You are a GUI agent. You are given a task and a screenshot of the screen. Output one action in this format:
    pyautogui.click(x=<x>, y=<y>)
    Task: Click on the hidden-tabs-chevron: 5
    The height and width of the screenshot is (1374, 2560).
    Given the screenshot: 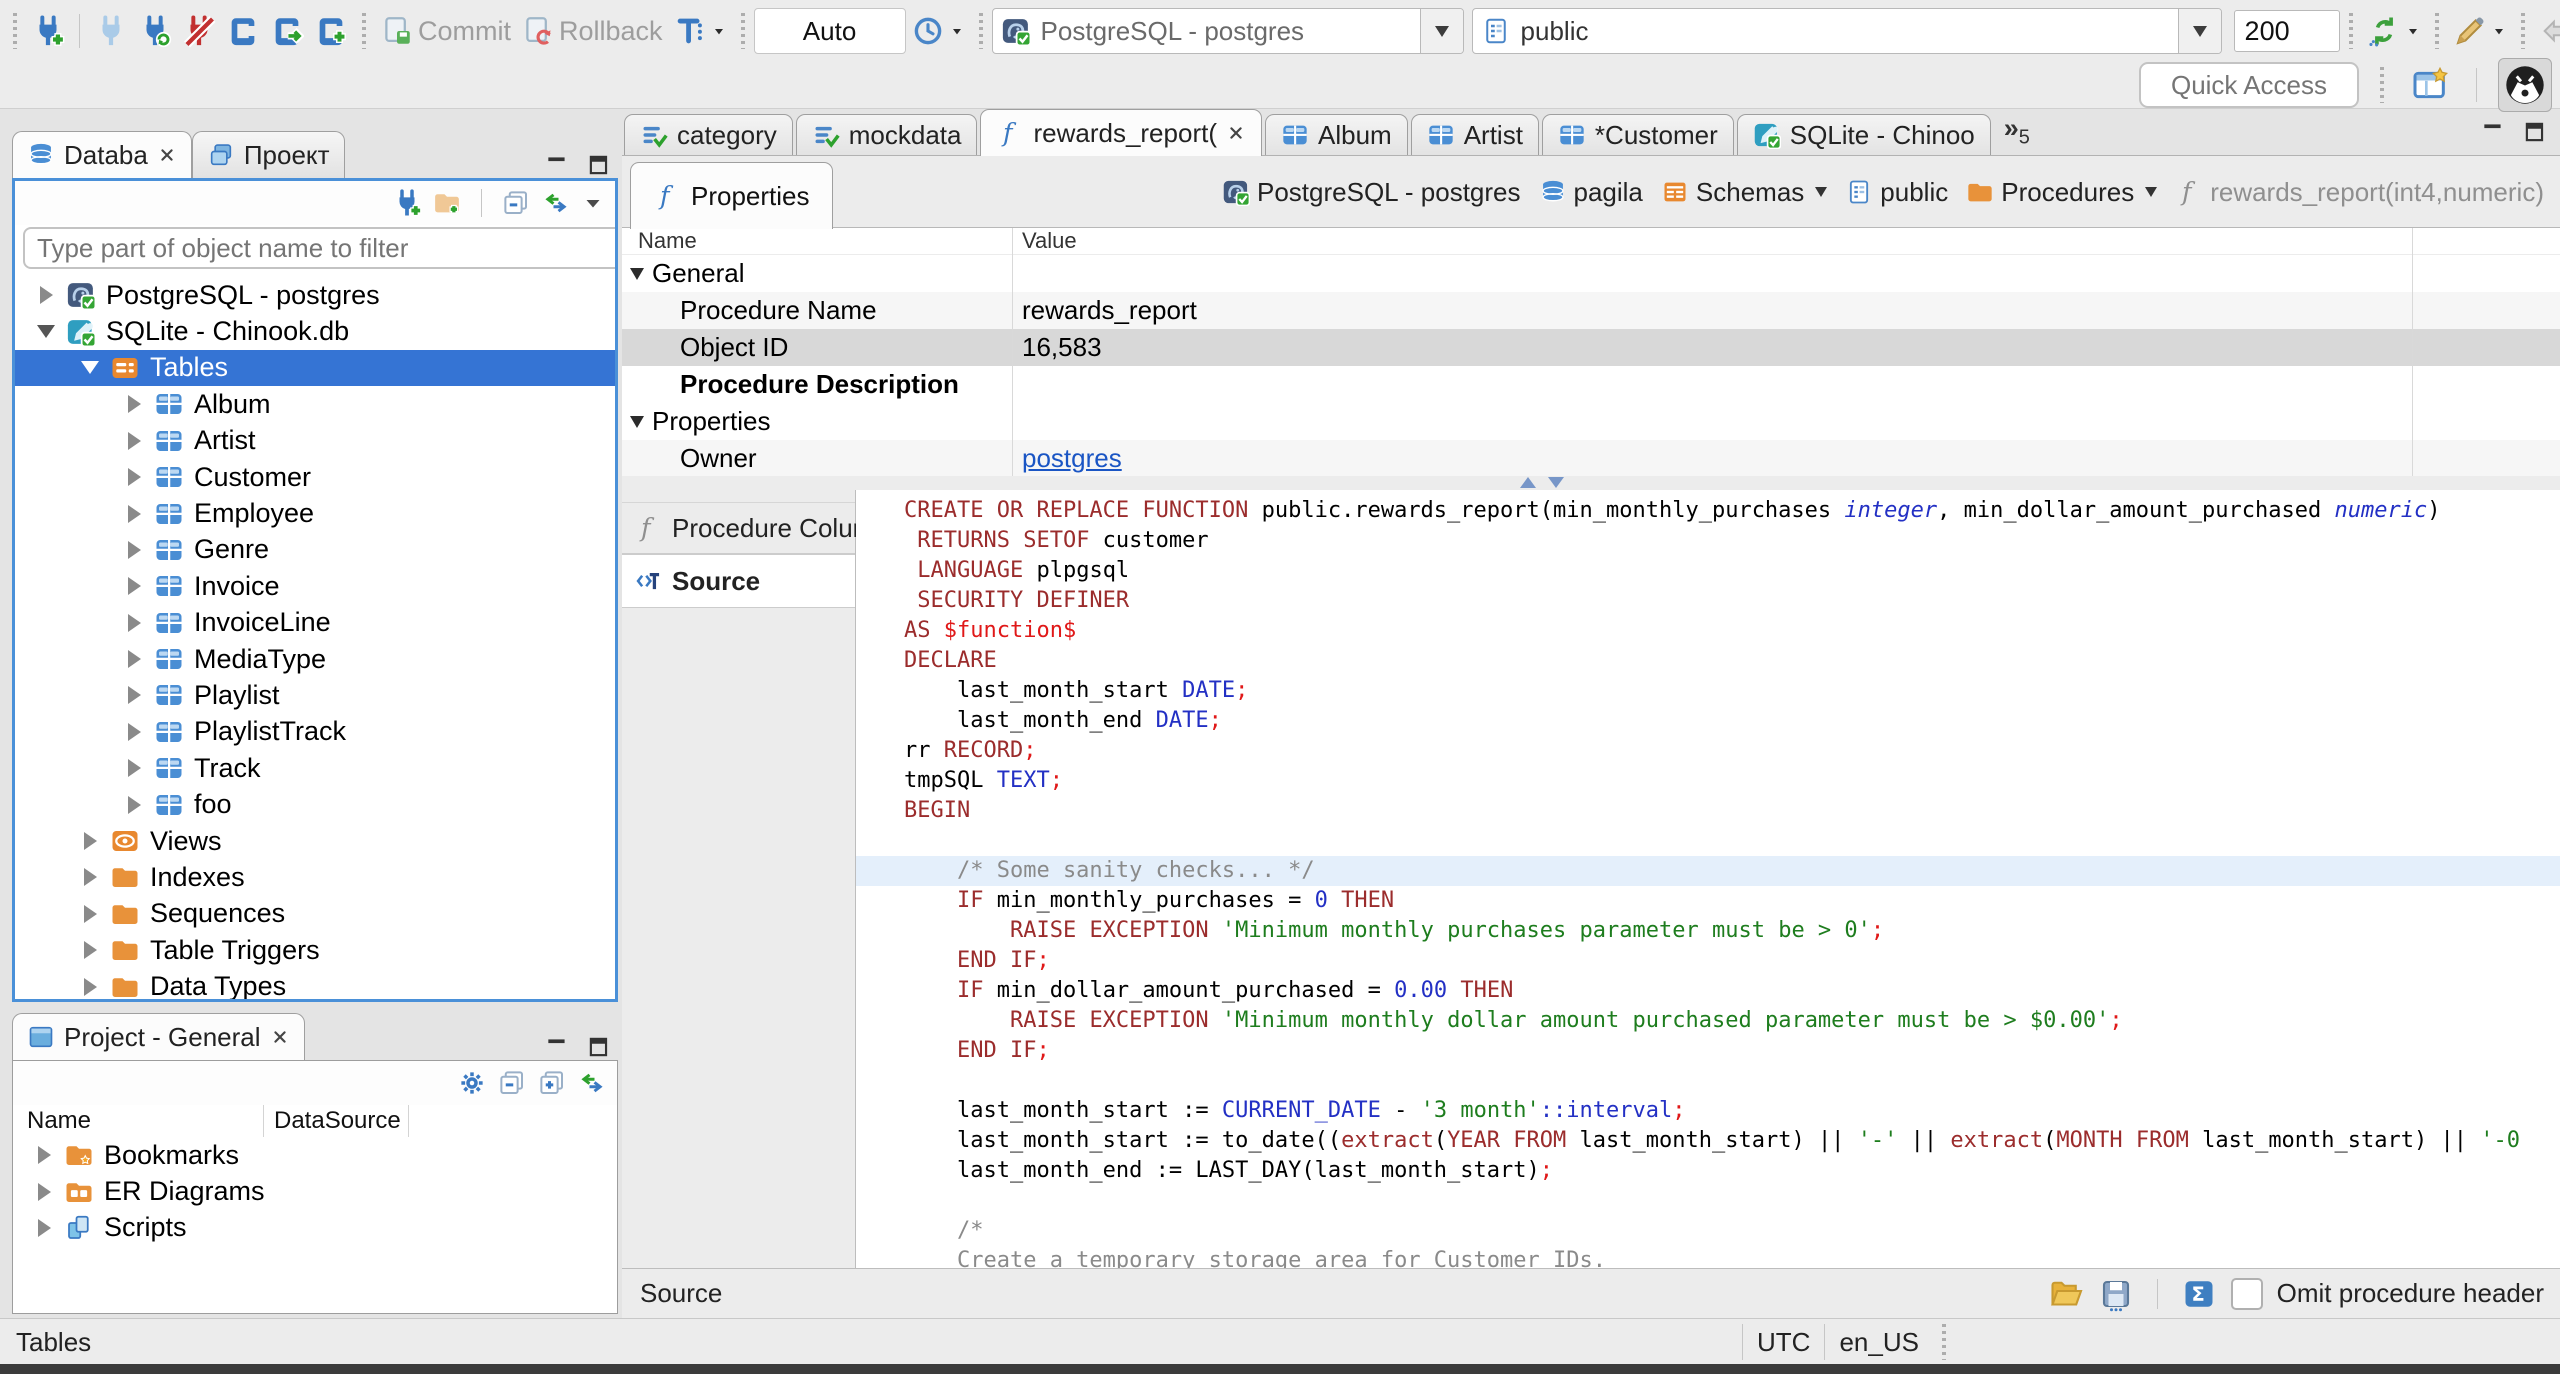 What is the action you would take?
    pyautogui.click(x=2017, y=131)
    